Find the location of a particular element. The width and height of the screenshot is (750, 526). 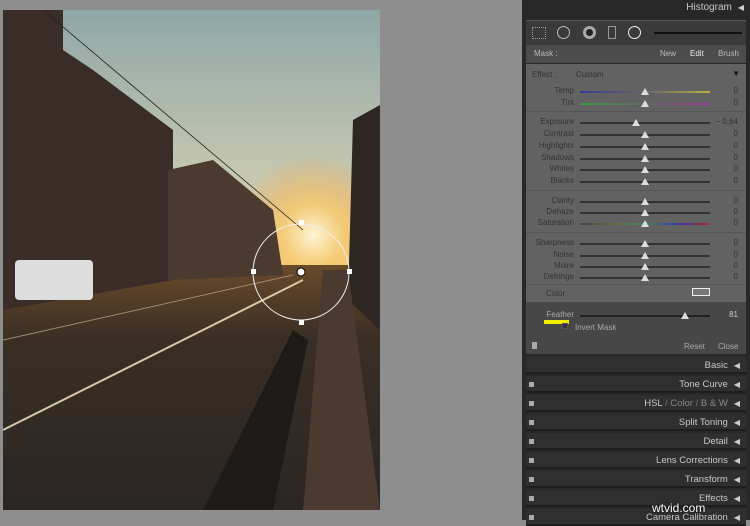

effect-menu-triangle-icon: ▼ is located at coordinates (736, 73).